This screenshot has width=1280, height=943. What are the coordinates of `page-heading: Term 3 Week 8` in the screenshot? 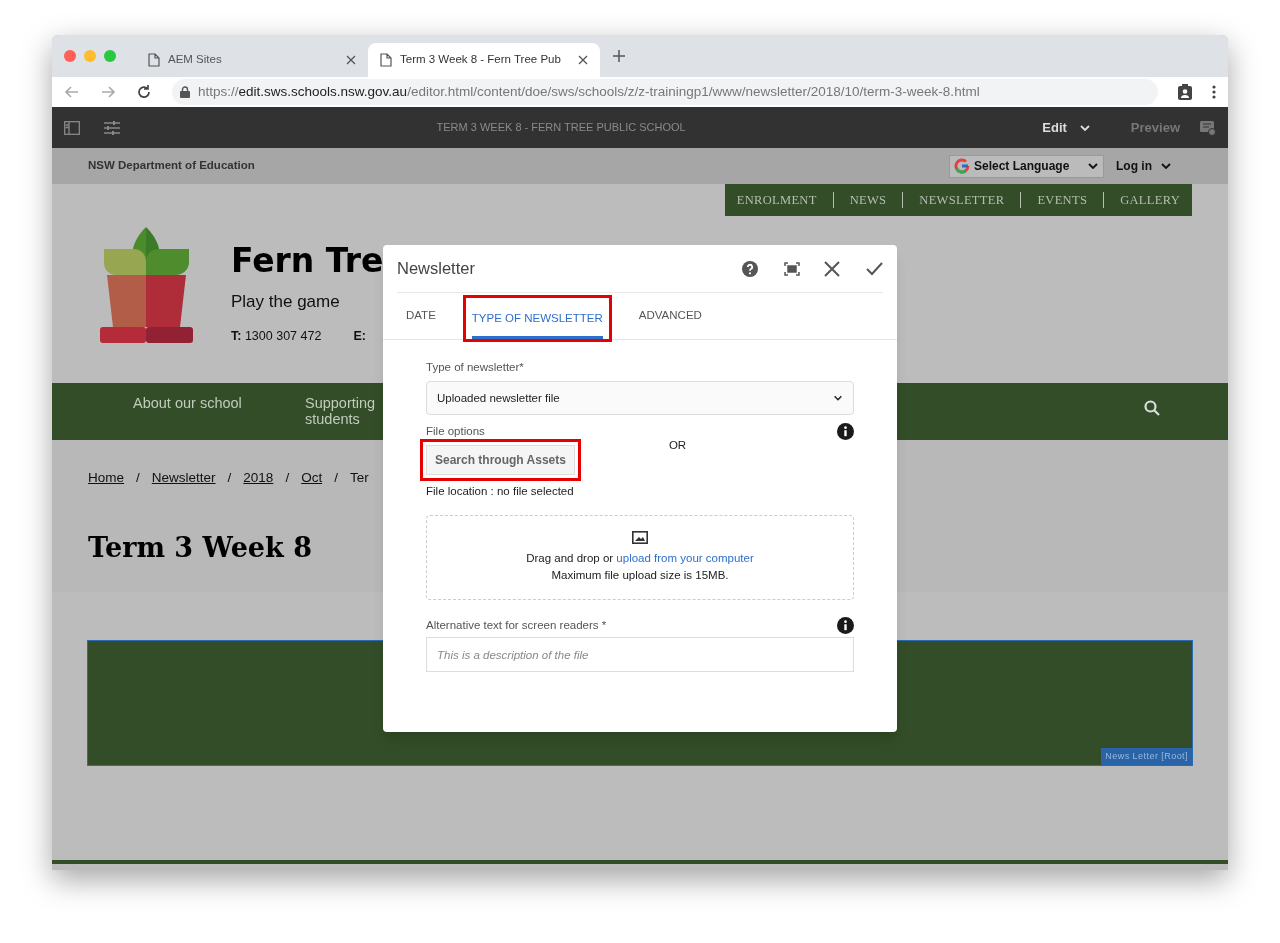 It's located at (200, 548).